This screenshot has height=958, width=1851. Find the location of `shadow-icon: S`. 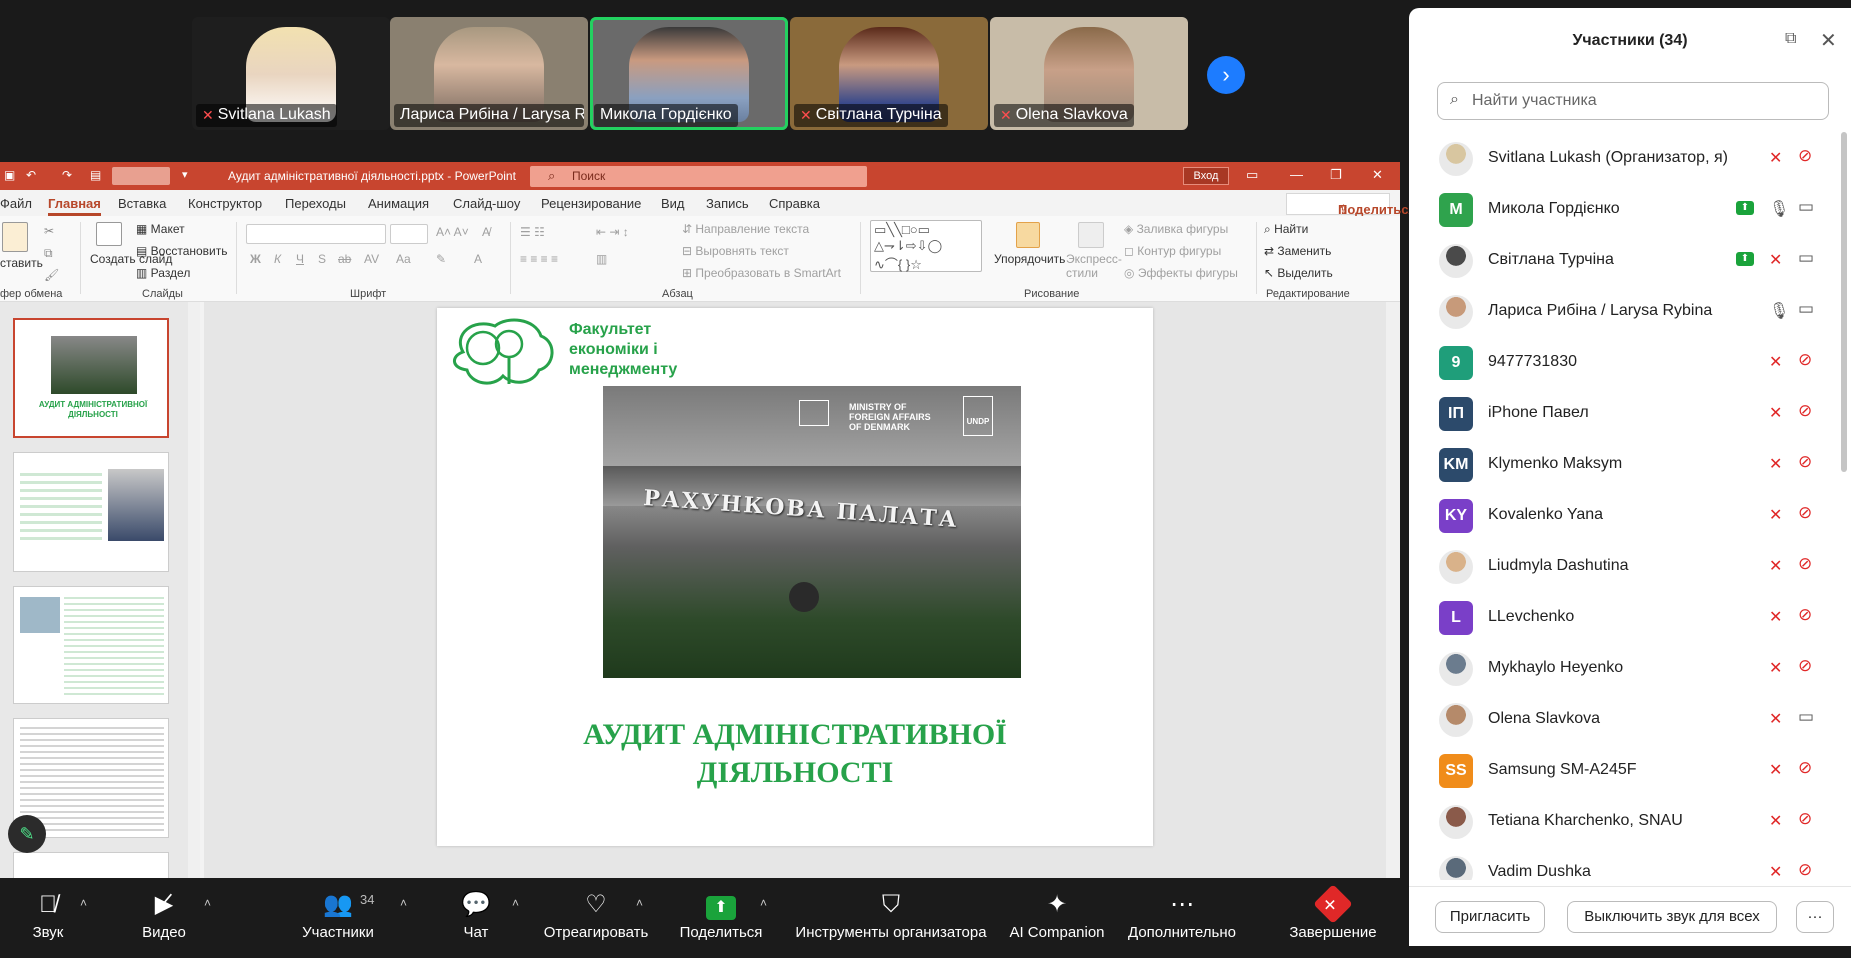

shadow-icon: S is located at coordinates (322, 259).